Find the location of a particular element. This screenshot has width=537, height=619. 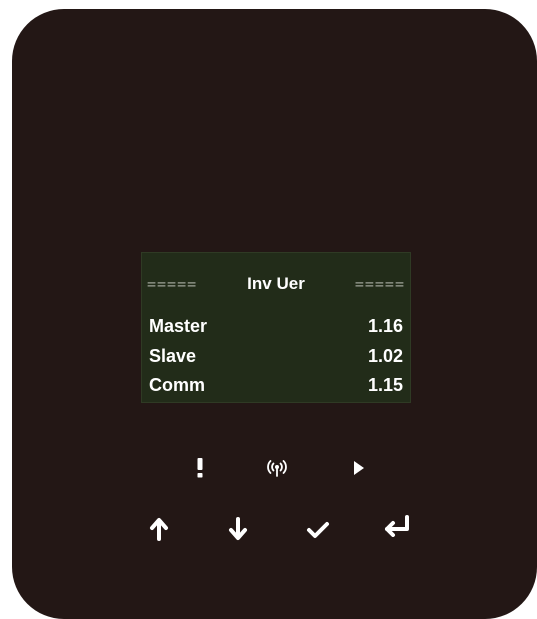

row-label: Slave is located at coordinates (173, 355).